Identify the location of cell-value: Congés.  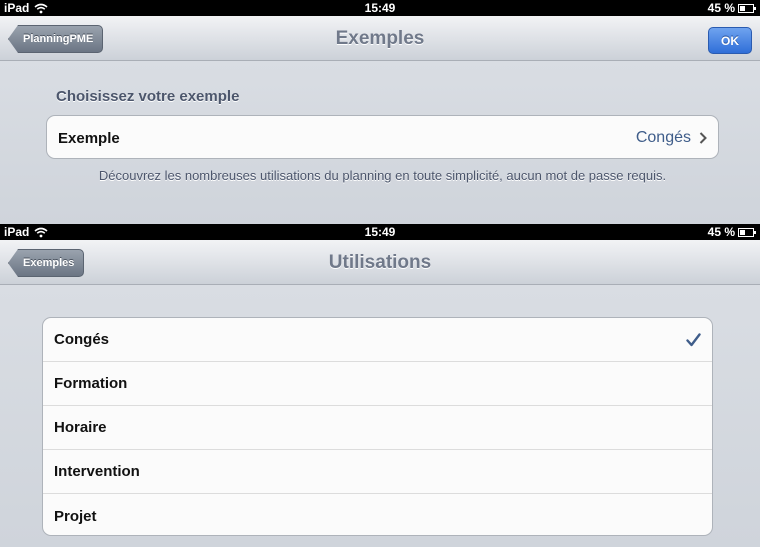
(671, 138).